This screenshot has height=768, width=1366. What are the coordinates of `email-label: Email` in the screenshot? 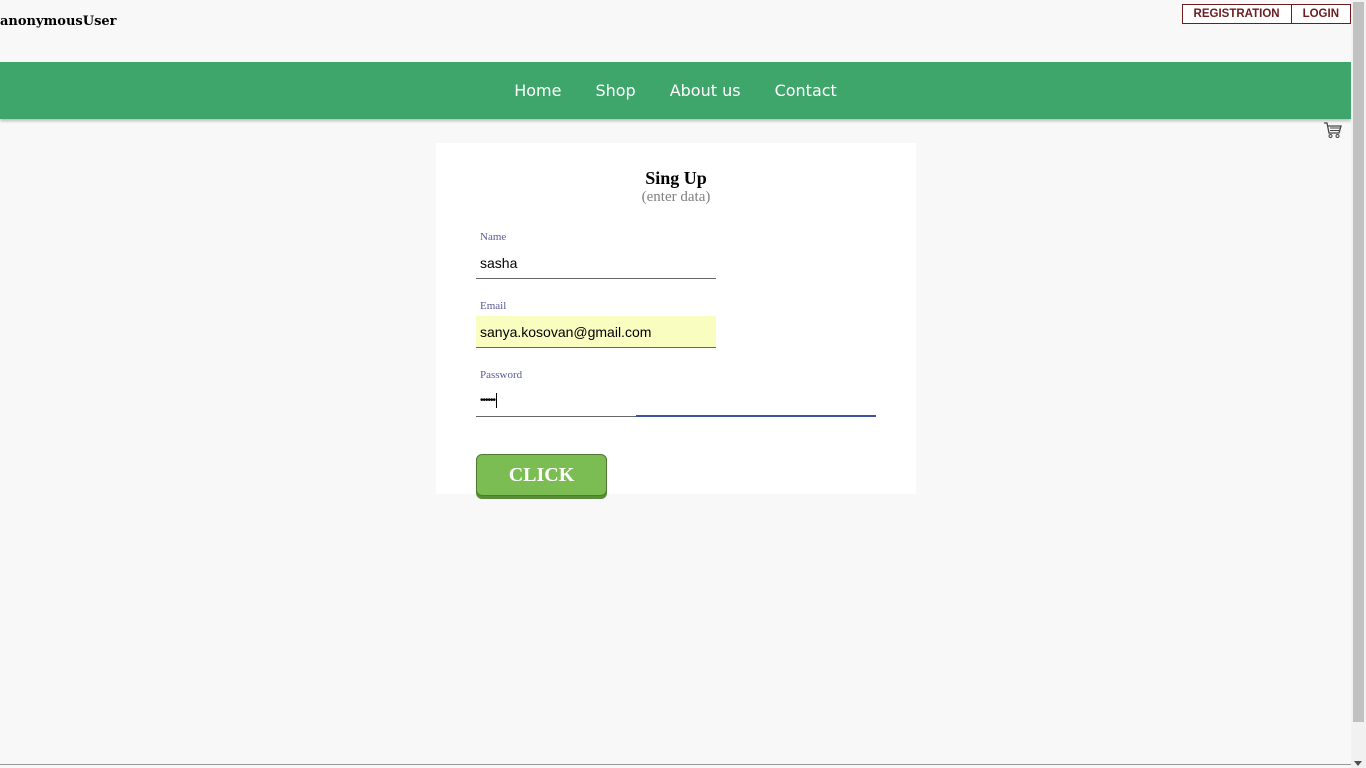 It's located at (493, 306).